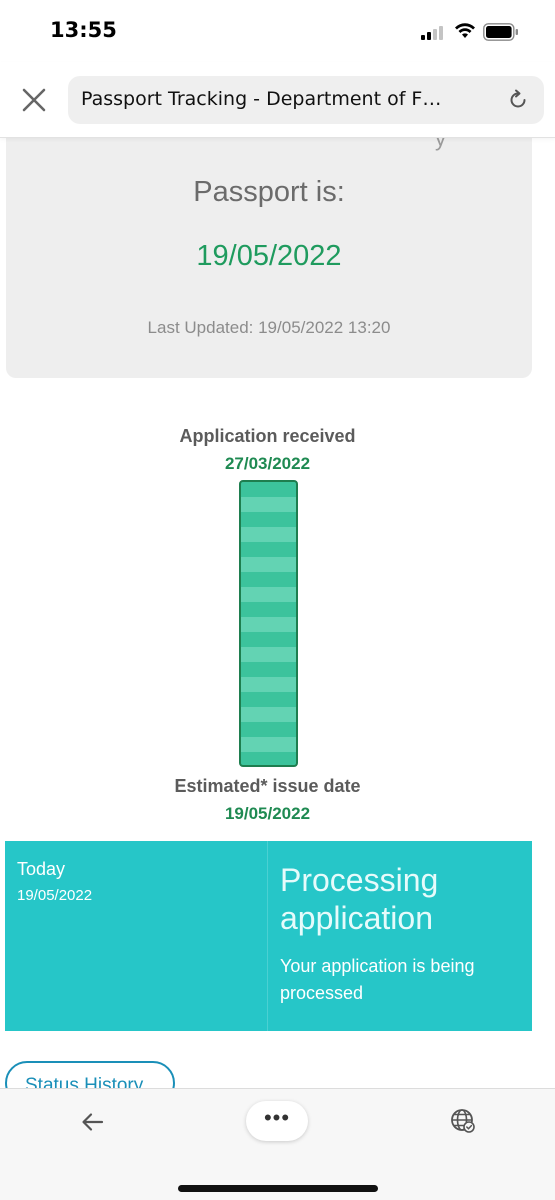 The height and width of the screenshot is (1200, 555). Describe the element at coordinates (267, 463) in the screenshot. I see `application-received-date: 27/03/2022` at that location.